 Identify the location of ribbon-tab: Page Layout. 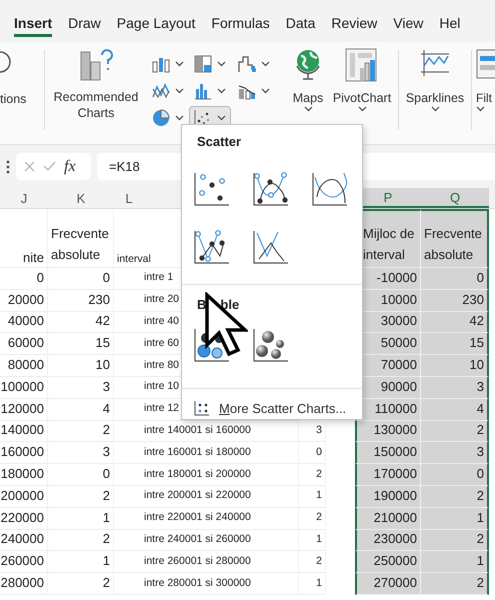
(156, 26).